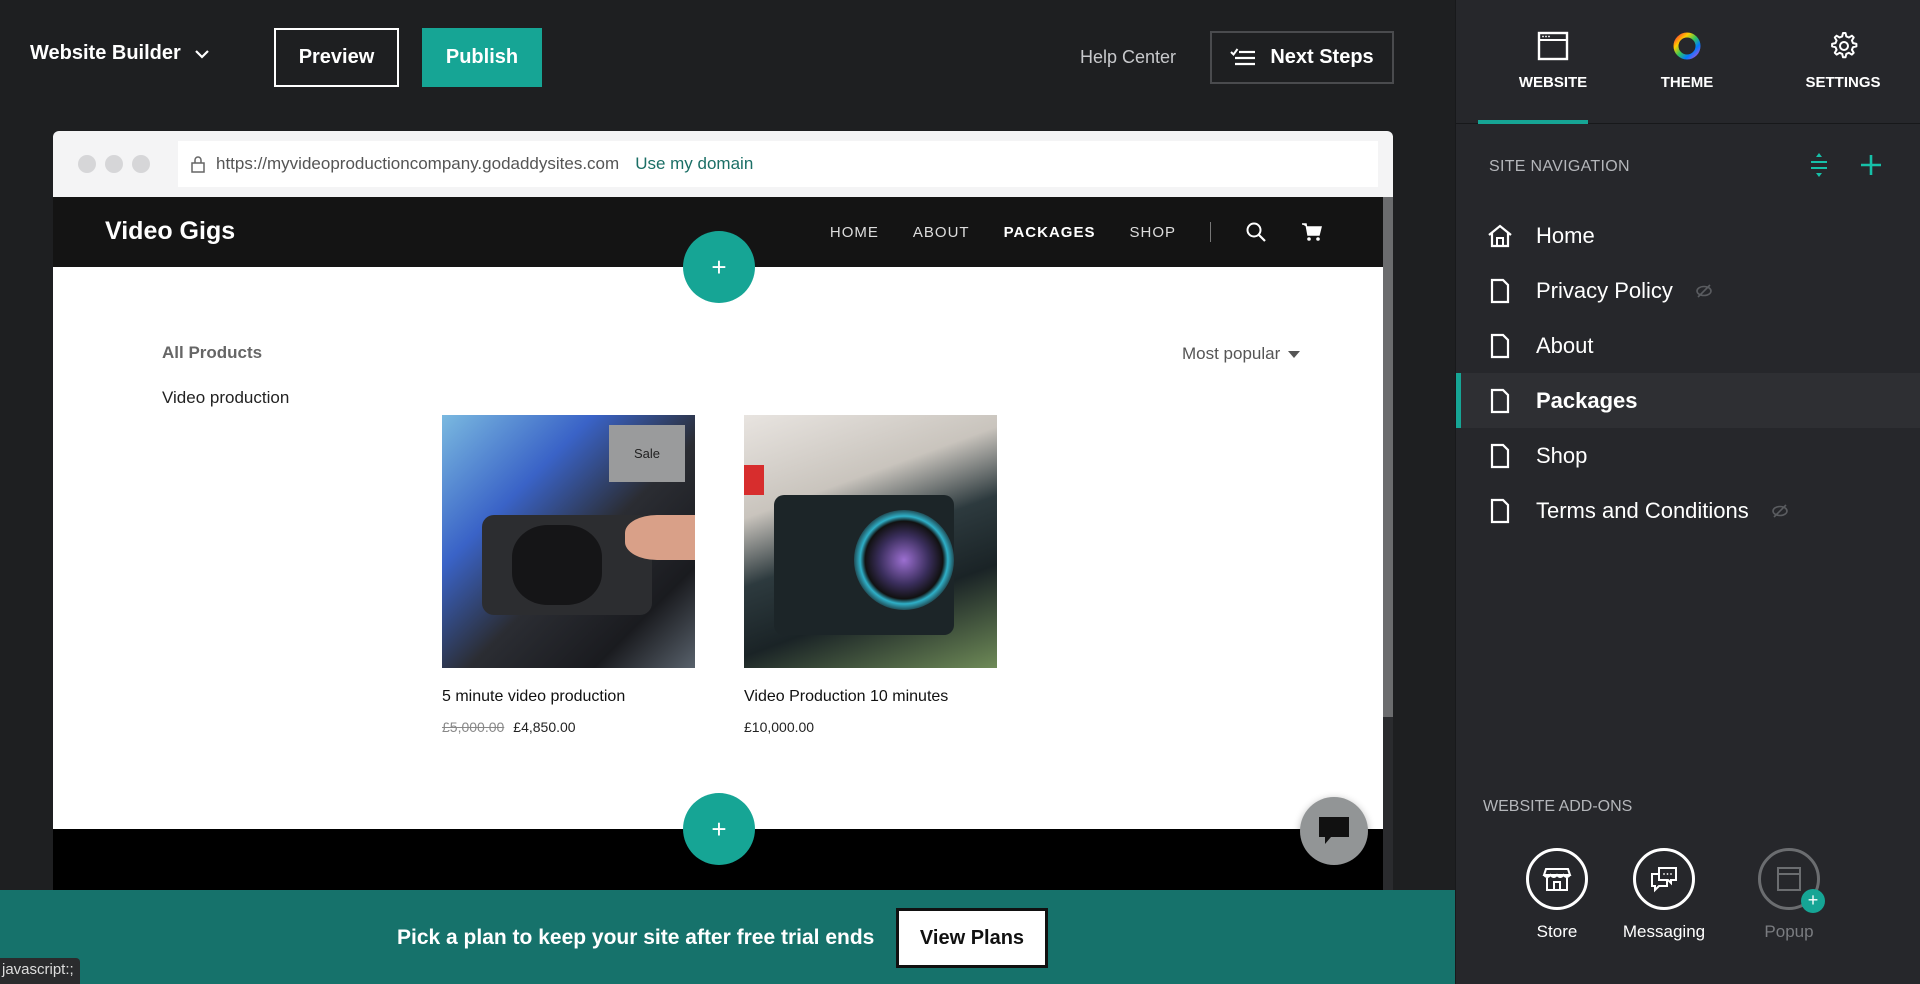 This screenshot has width=1920, height=984. Describe the element at coordinates (1559, 166) in the screenshot. I see `site-navigation-title: SITE NAVIGATION` at that location.